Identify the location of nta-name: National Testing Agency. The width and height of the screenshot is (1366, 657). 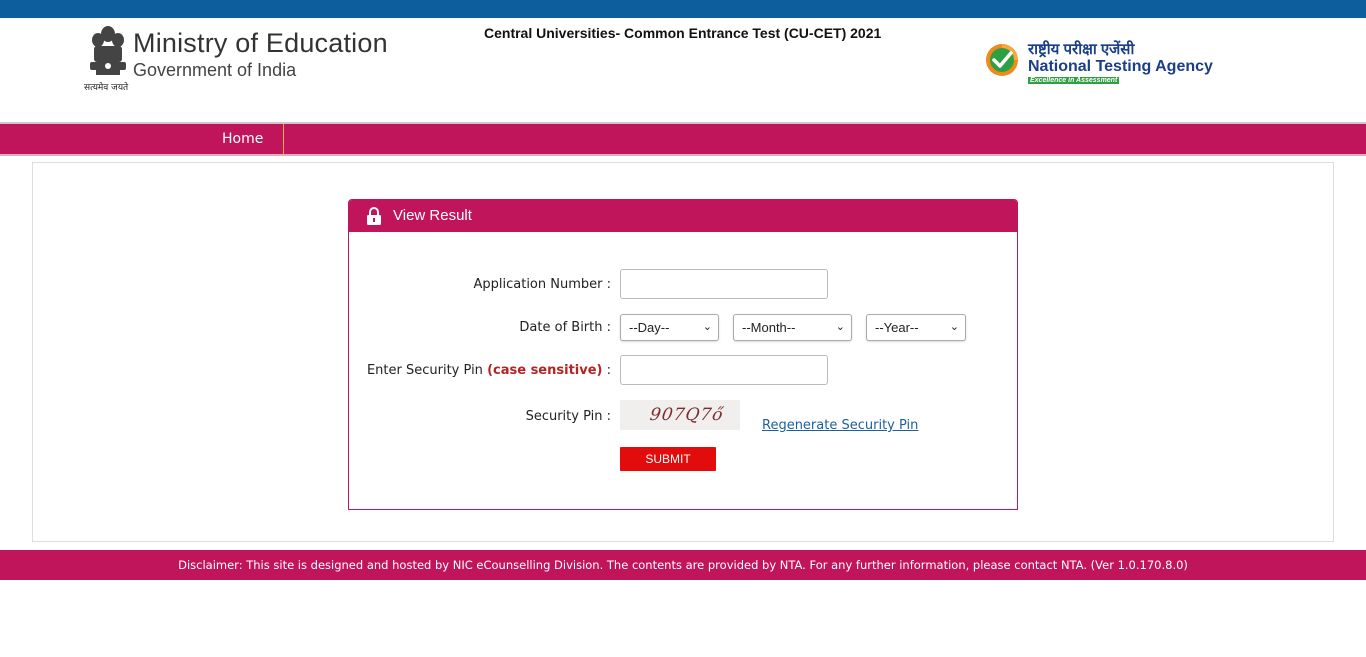
(1120, 66).